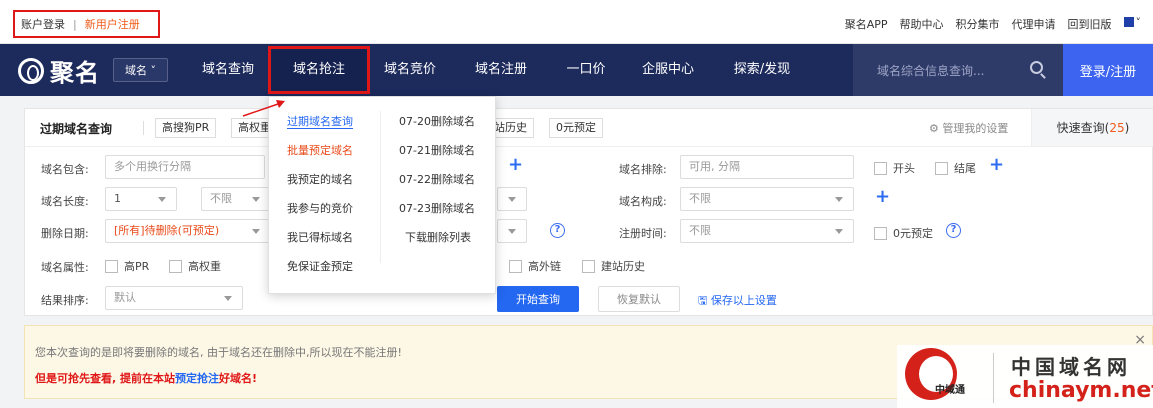  I want to click on menu-my-reserved: 我预定的域名, so click(320, 179).